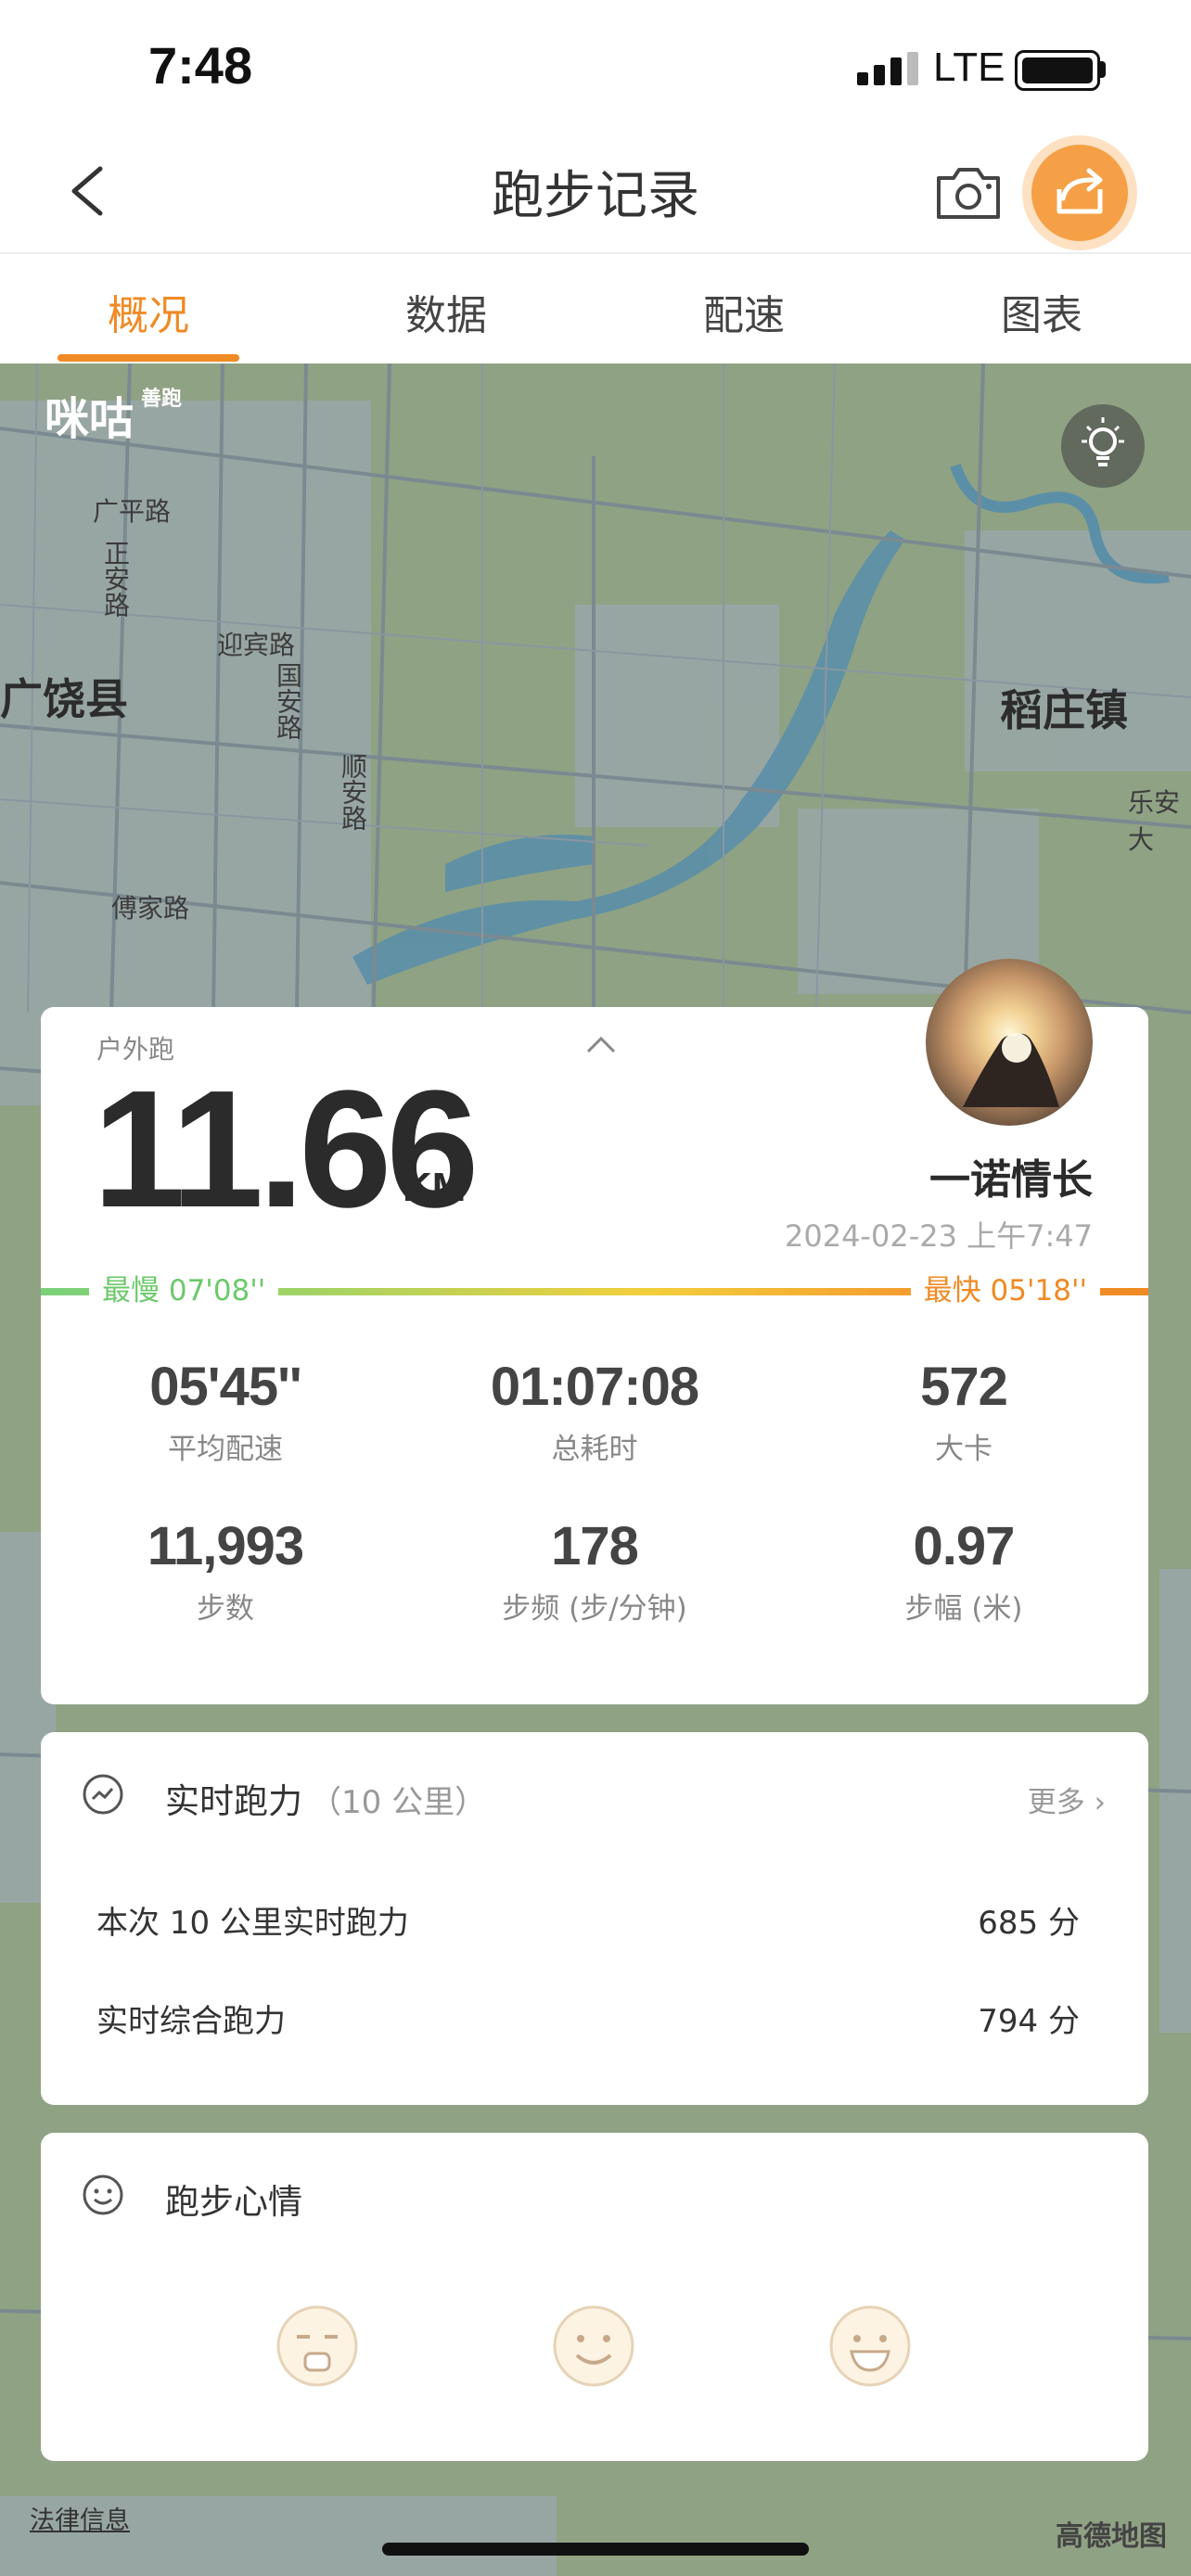  Describe the element at coordinates (1154, 821) in the screenshot. I see `map-road-label: 乐安大` at that location.